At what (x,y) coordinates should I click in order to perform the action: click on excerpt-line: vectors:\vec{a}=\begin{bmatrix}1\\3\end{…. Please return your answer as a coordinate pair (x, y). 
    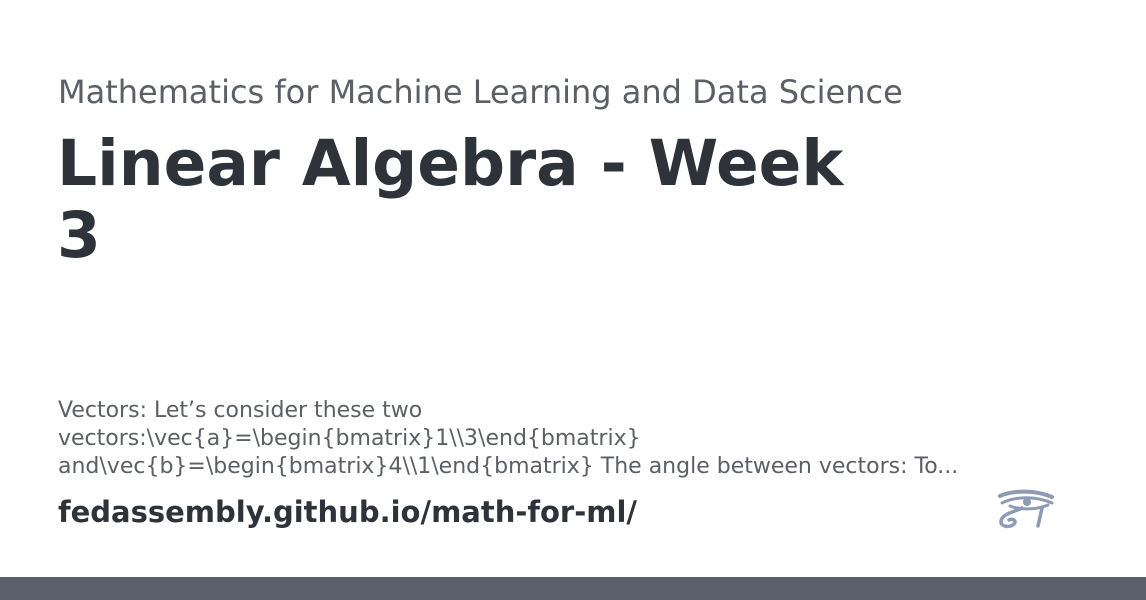
    Looking at the image, I should click on (349, 438).